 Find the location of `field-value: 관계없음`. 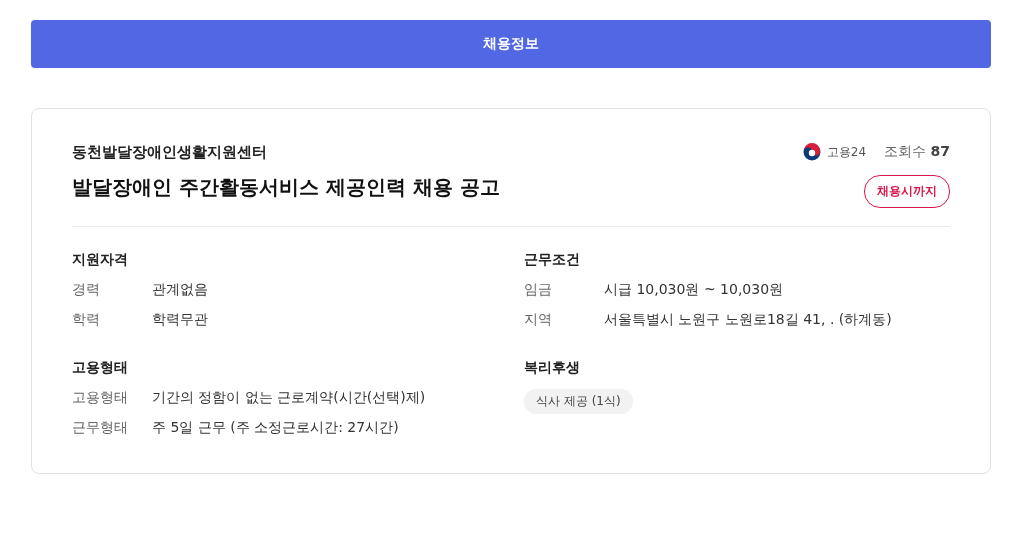

field-value: 관계없음 is located at coordinates (180, 290).